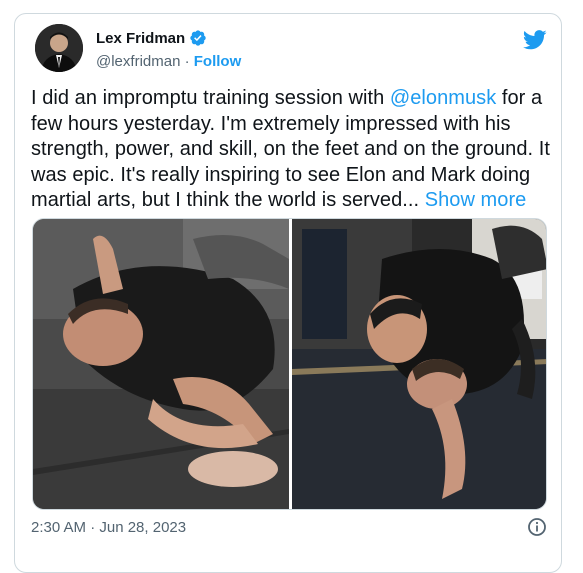 This screenshot has width=583, height=573. I want to click on show-more-link: Show more, so click(476, 200).